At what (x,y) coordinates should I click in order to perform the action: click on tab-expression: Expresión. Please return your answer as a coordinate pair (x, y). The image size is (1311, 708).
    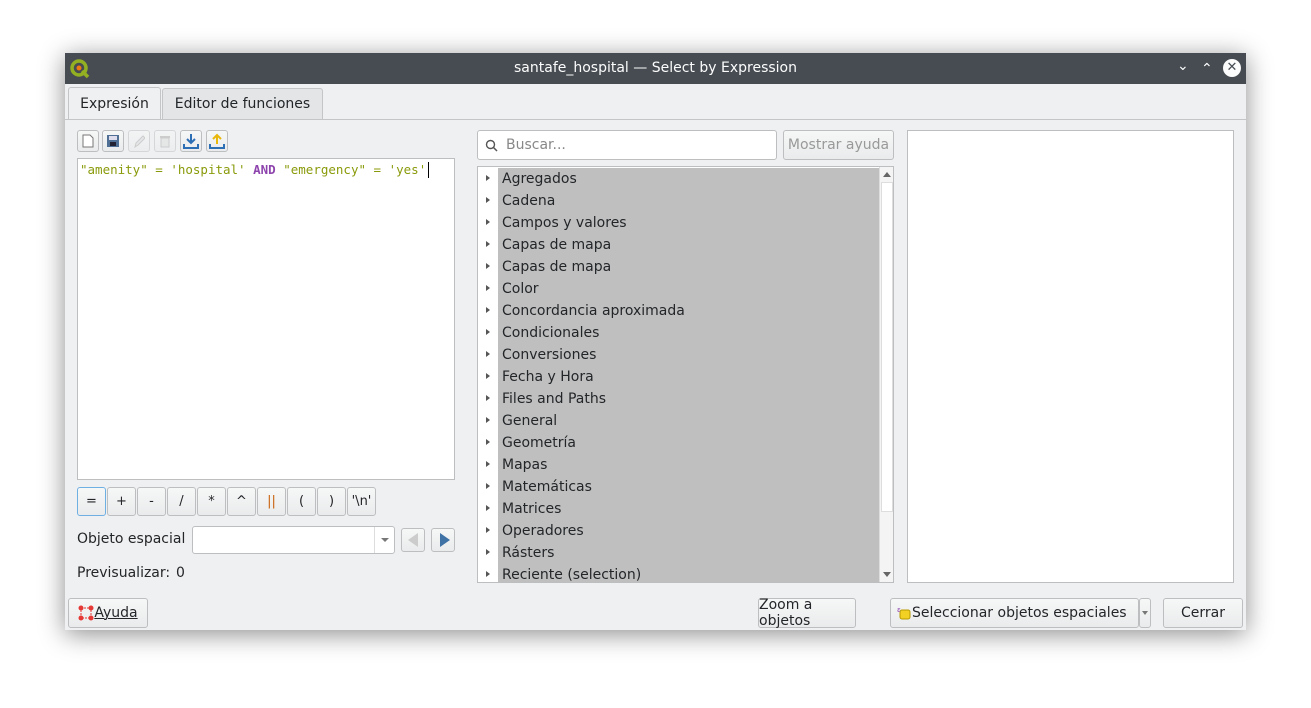
    Looking at the image, I should click on (114, 103).